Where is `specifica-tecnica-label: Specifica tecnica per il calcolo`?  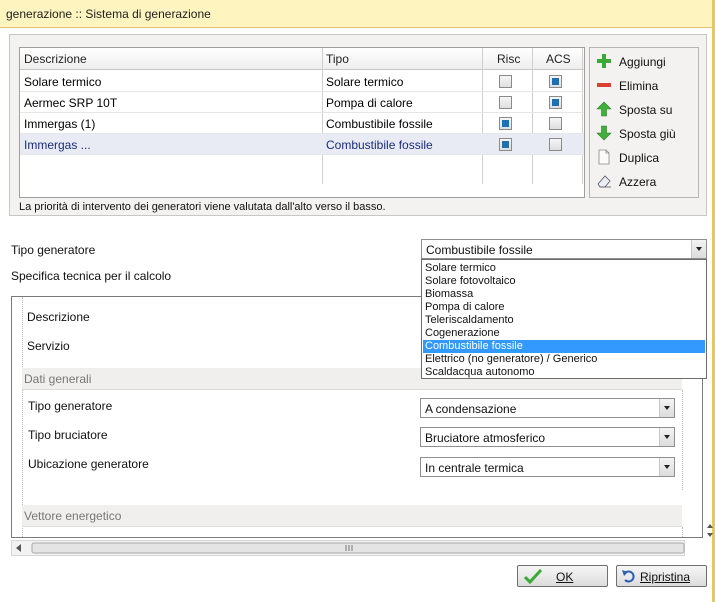 specifica-tecnica-label: Specifica tecnica per il calcolo is located at coordinates (91, 276).